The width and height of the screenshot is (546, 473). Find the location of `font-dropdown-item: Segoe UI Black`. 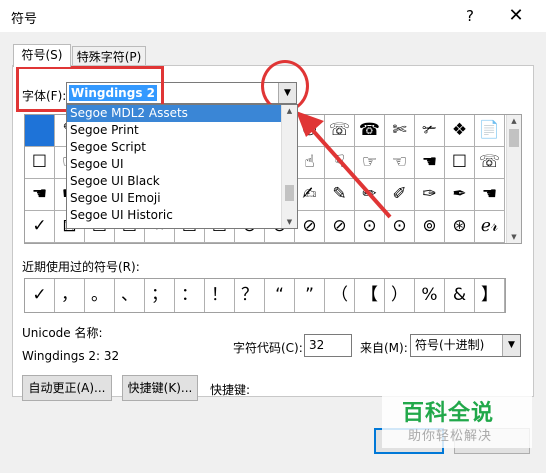

font-dropdown-item: Segoe UI Black is located at coordinates (175, 181).